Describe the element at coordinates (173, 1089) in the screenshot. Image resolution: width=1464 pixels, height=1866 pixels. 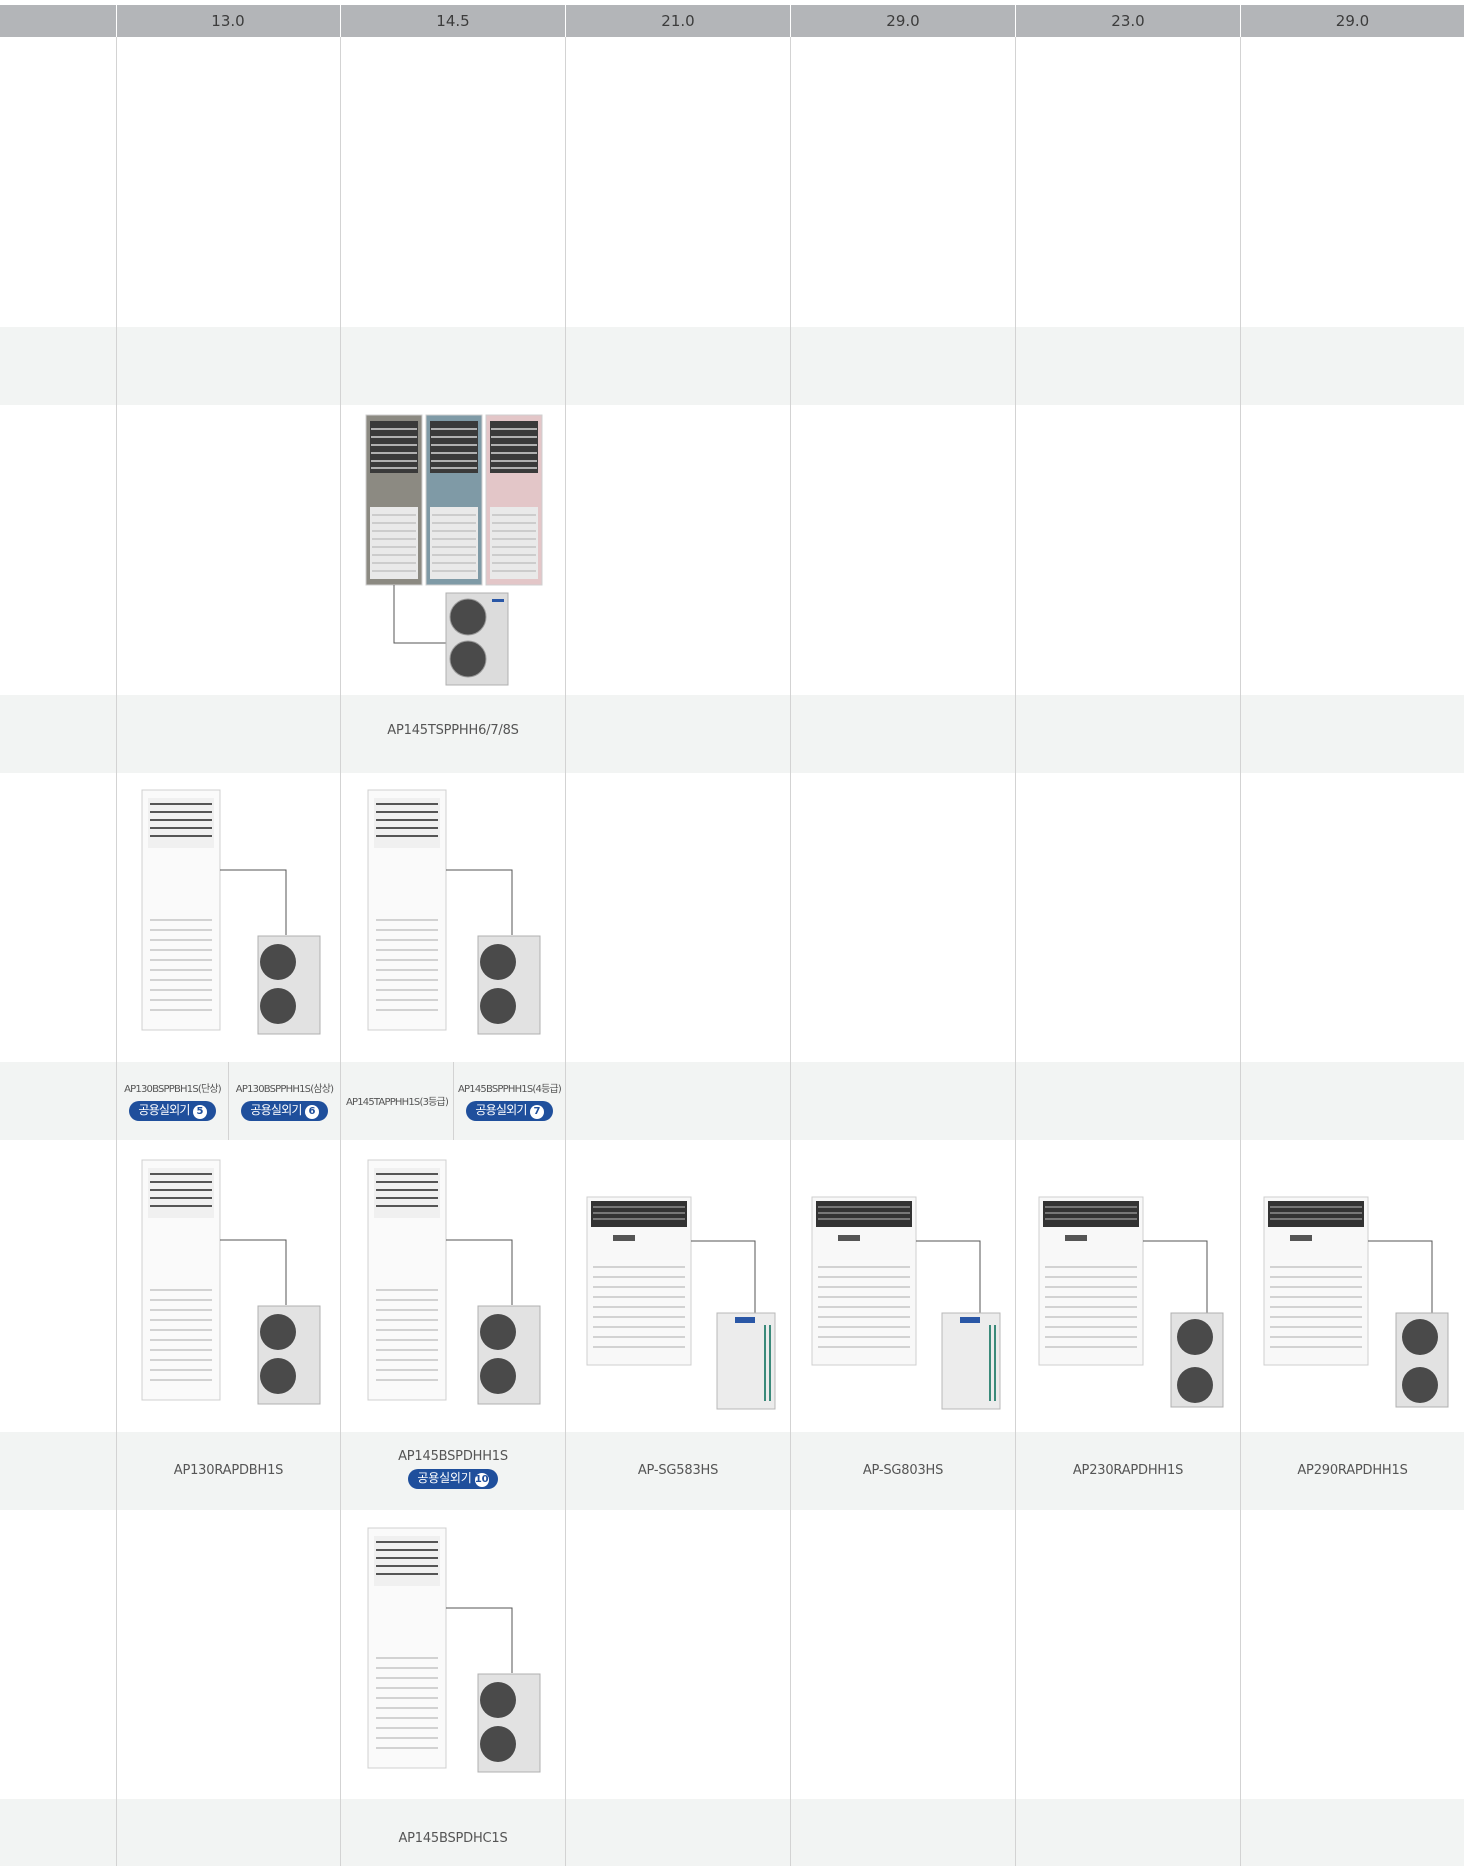
I see `model-name: AP130BSPPBH1S(단상)` at that location.